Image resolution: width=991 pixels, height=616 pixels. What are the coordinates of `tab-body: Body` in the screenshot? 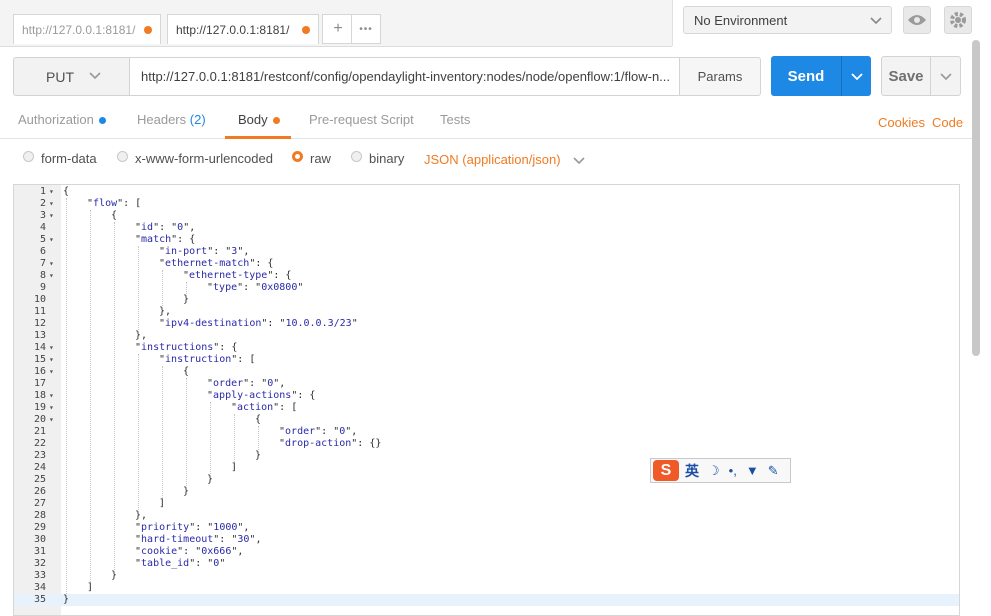 It's located at (259, 119).